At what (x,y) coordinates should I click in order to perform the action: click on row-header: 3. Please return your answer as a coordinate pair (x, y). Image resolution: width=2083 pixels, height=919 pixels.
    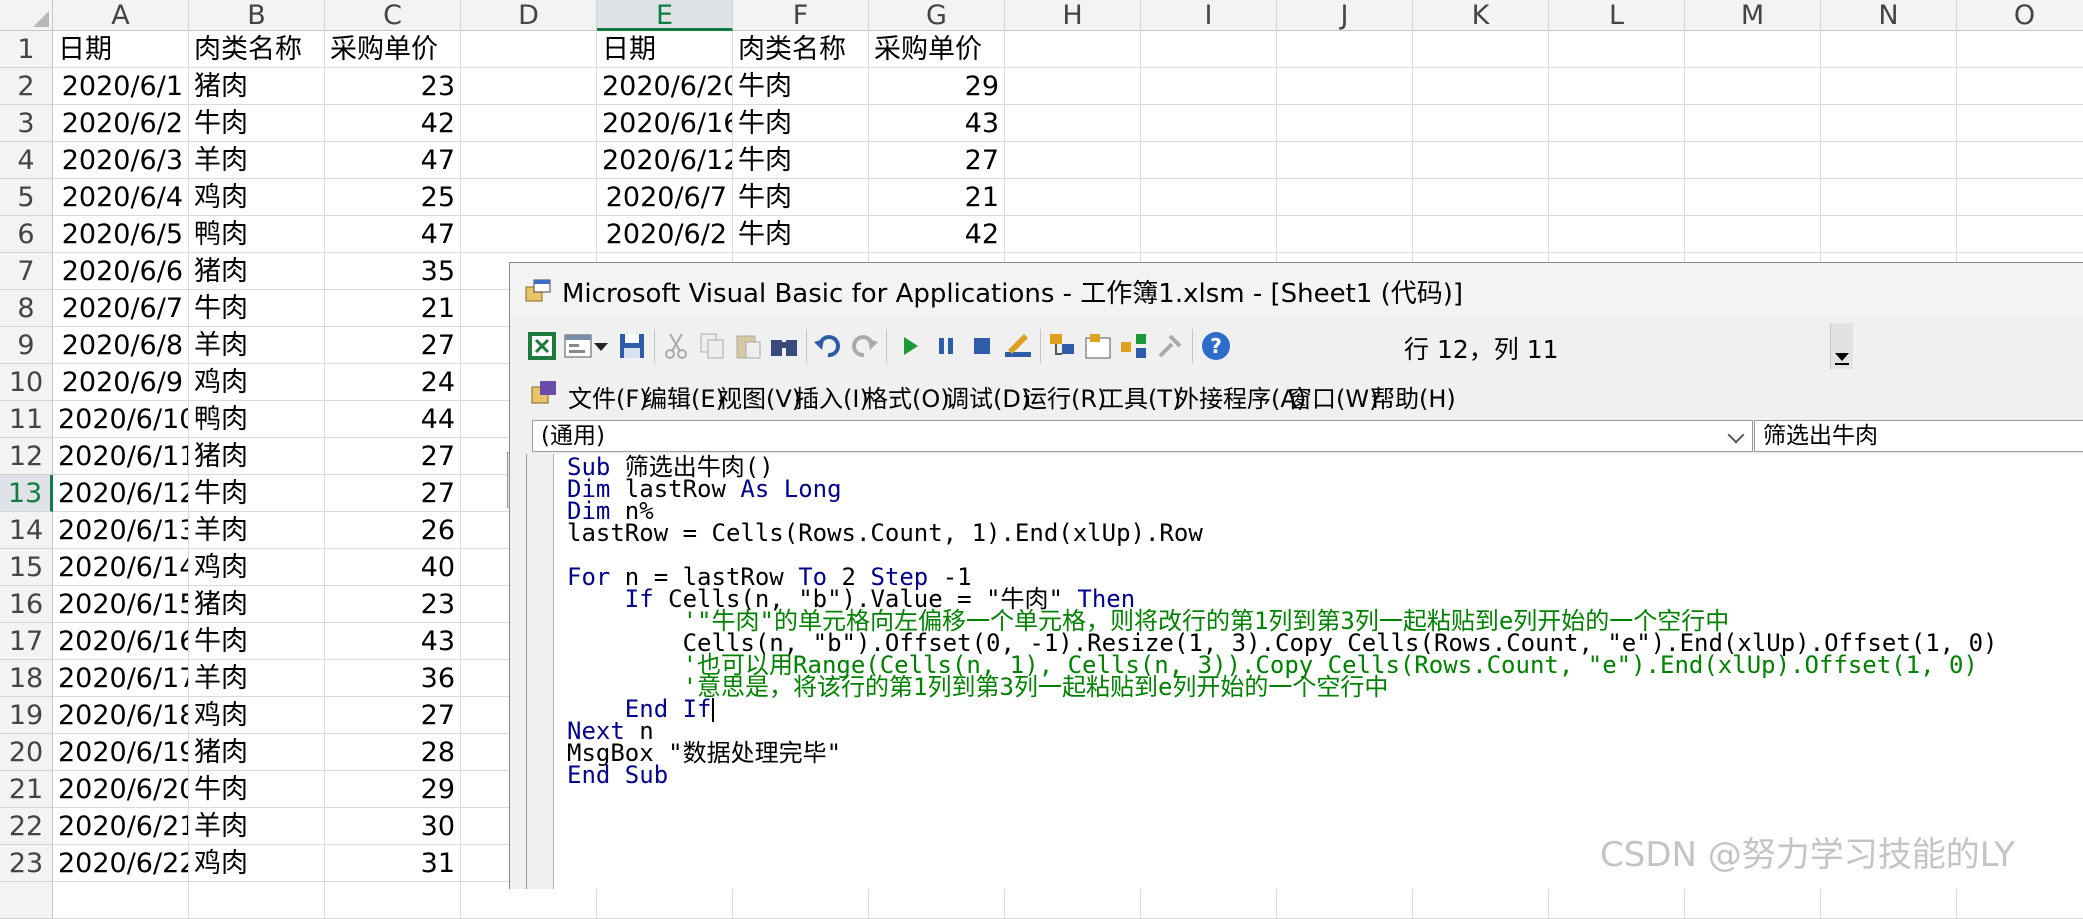
    Looking at the image, I should click on (26, 123).